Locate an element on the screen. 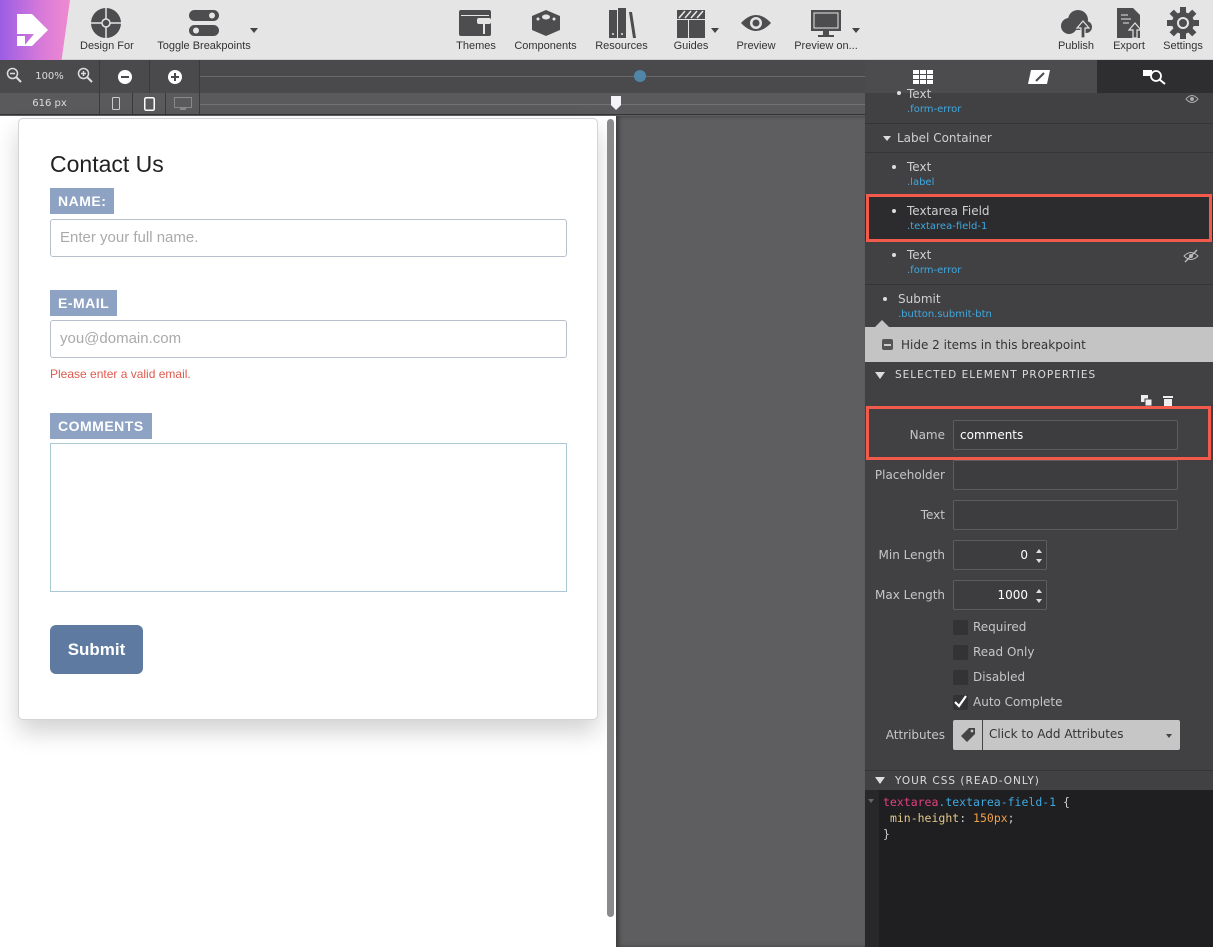 Image resolution: width=1213 pixels, height=947 pixels. read-only-checkbox is located at coordinates (960, 652).